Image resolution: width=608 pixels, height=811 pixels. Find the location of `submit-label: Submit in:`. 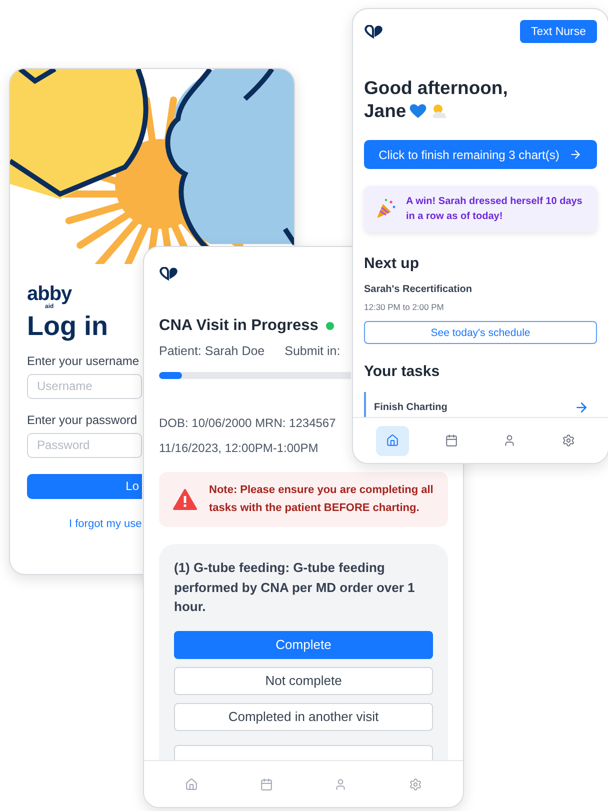

submit-label: Submit in: is located at coordinates (312, 351).